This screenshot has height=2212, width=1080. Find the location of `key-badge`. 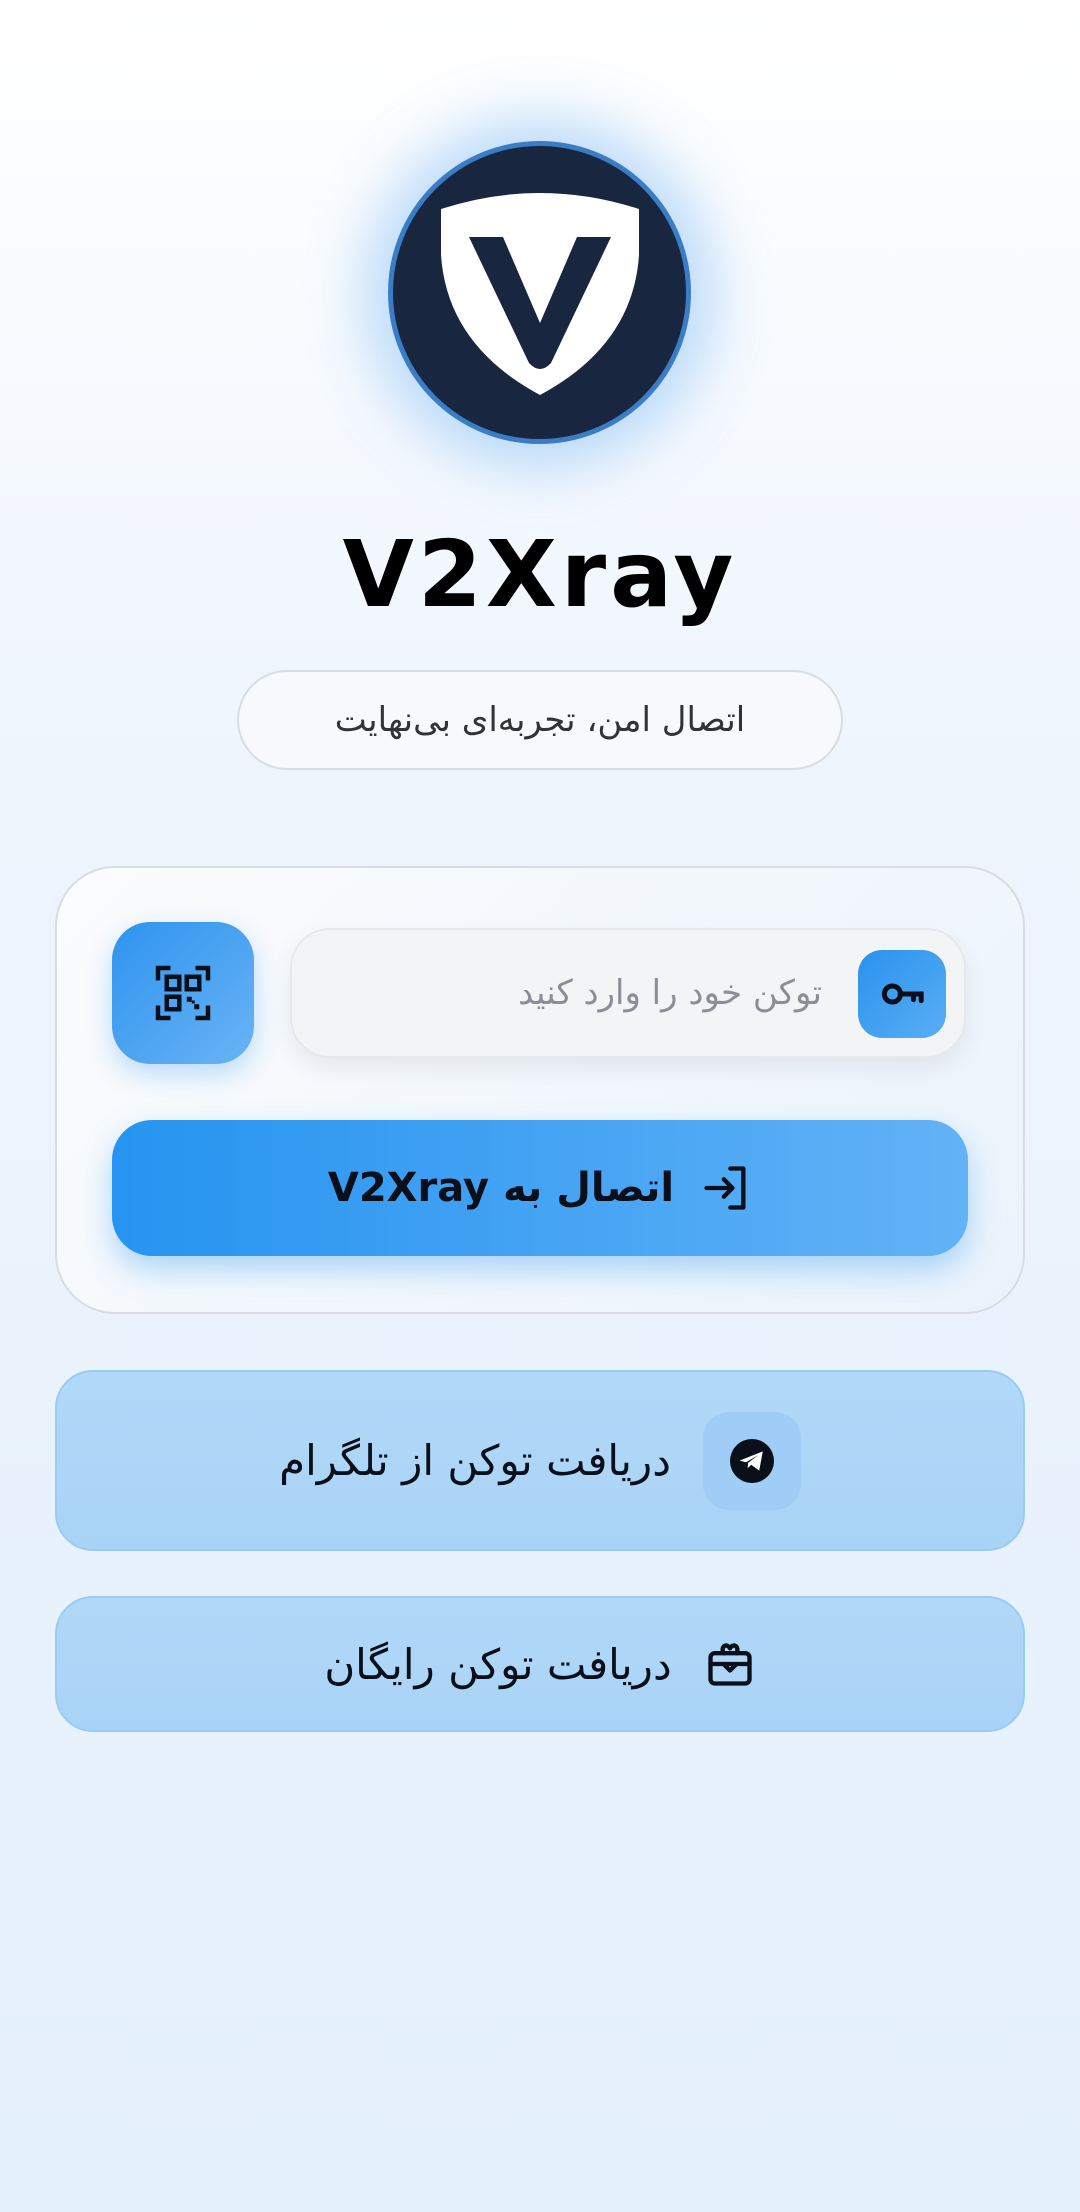

key-badge is located at coordinates (902, 994).